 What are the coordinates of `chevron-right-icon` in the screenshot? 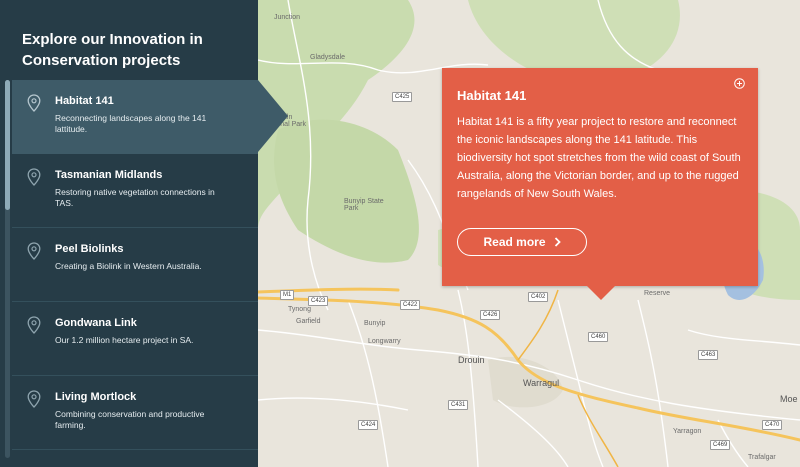 It's located at (557, 242).